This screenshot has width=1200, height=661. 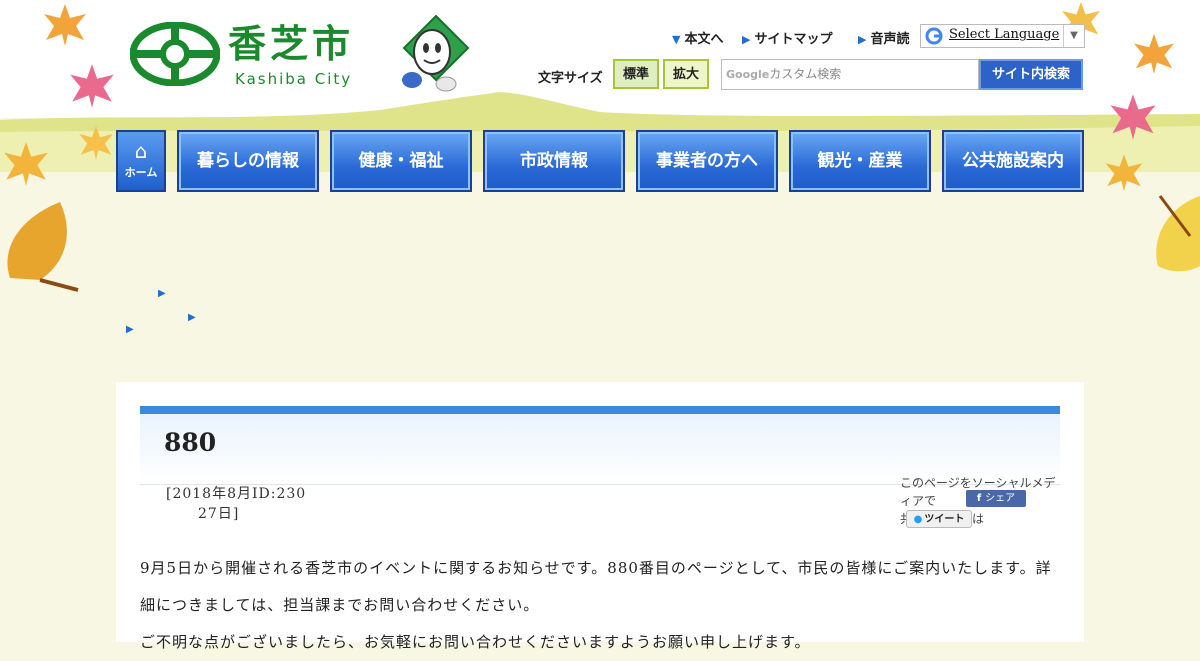 What do you see at coordinates (686, 74) in the screenshot?
I see `font-size-large-button: 拡大` at bounding box center [686, 74].